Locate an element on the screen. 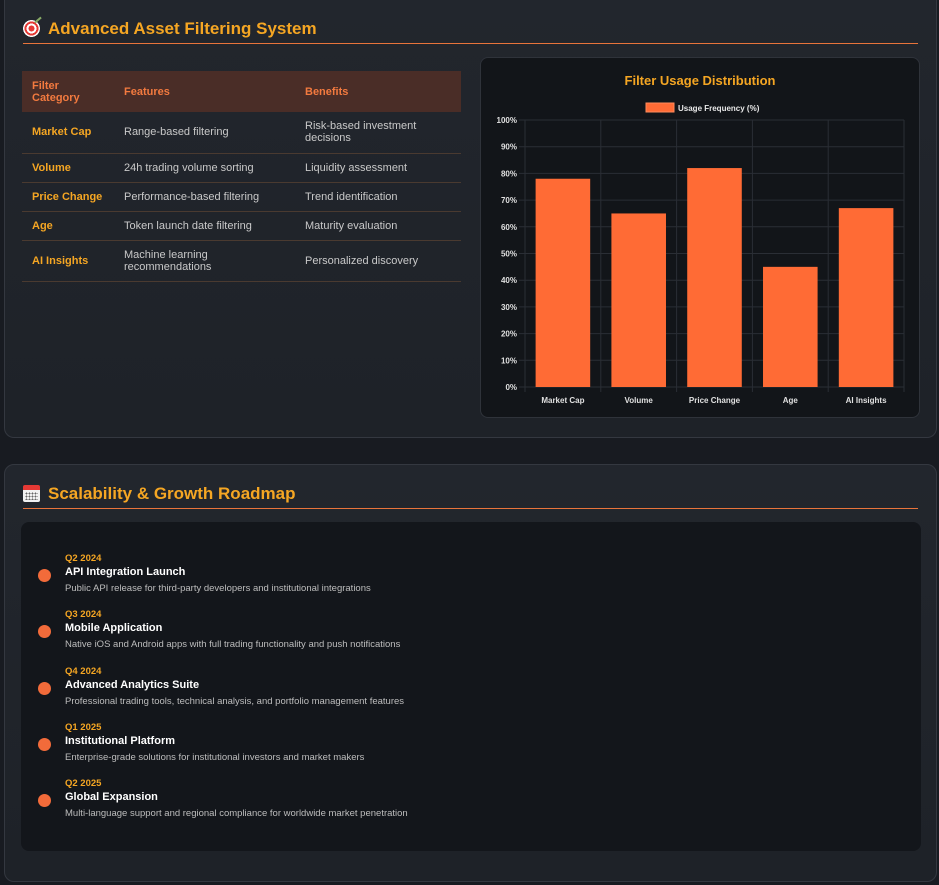 The width and height of the screenshot is (939, 885). x-tick-label: Volume is located at coordinates (639, 400).